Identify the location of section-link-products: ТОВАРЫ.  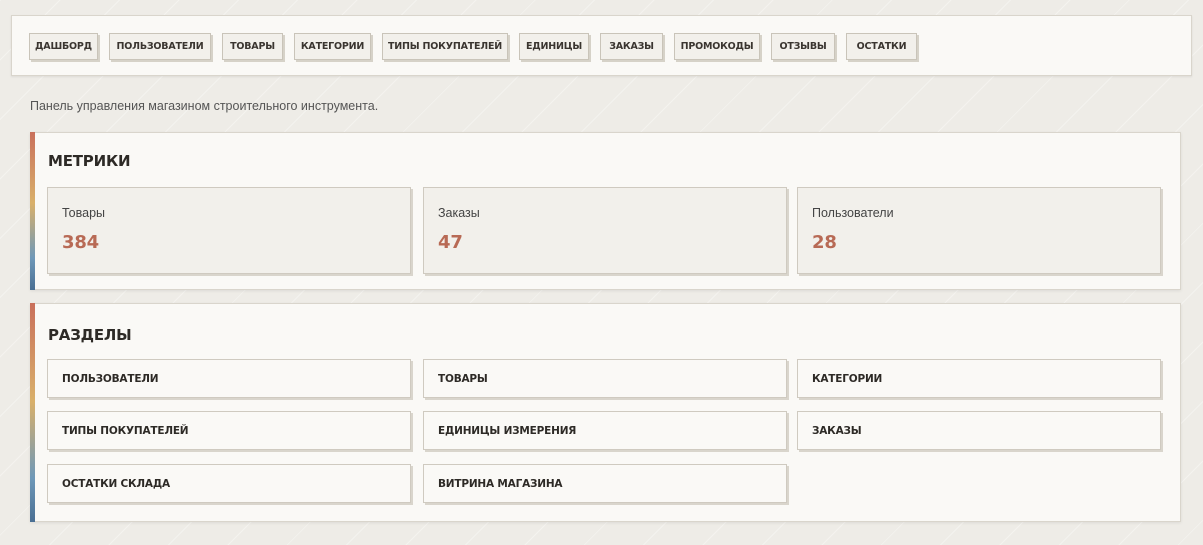
(605, 378).